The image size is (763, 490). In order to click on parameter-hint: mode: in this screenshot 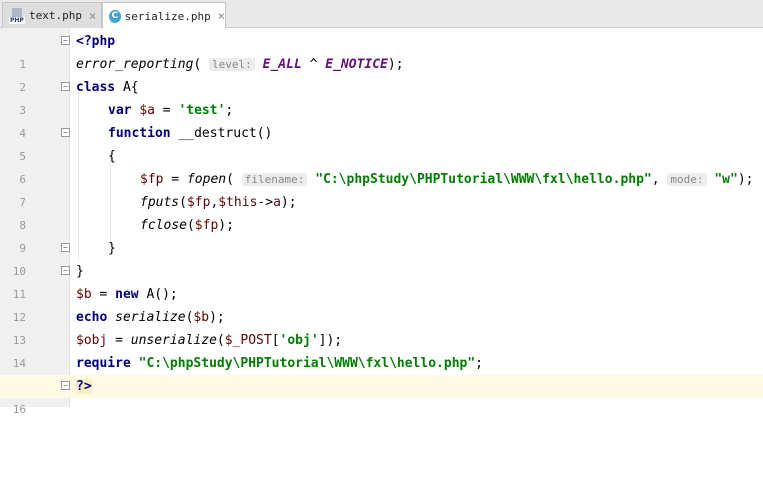, I will do `click(687, 179)`.